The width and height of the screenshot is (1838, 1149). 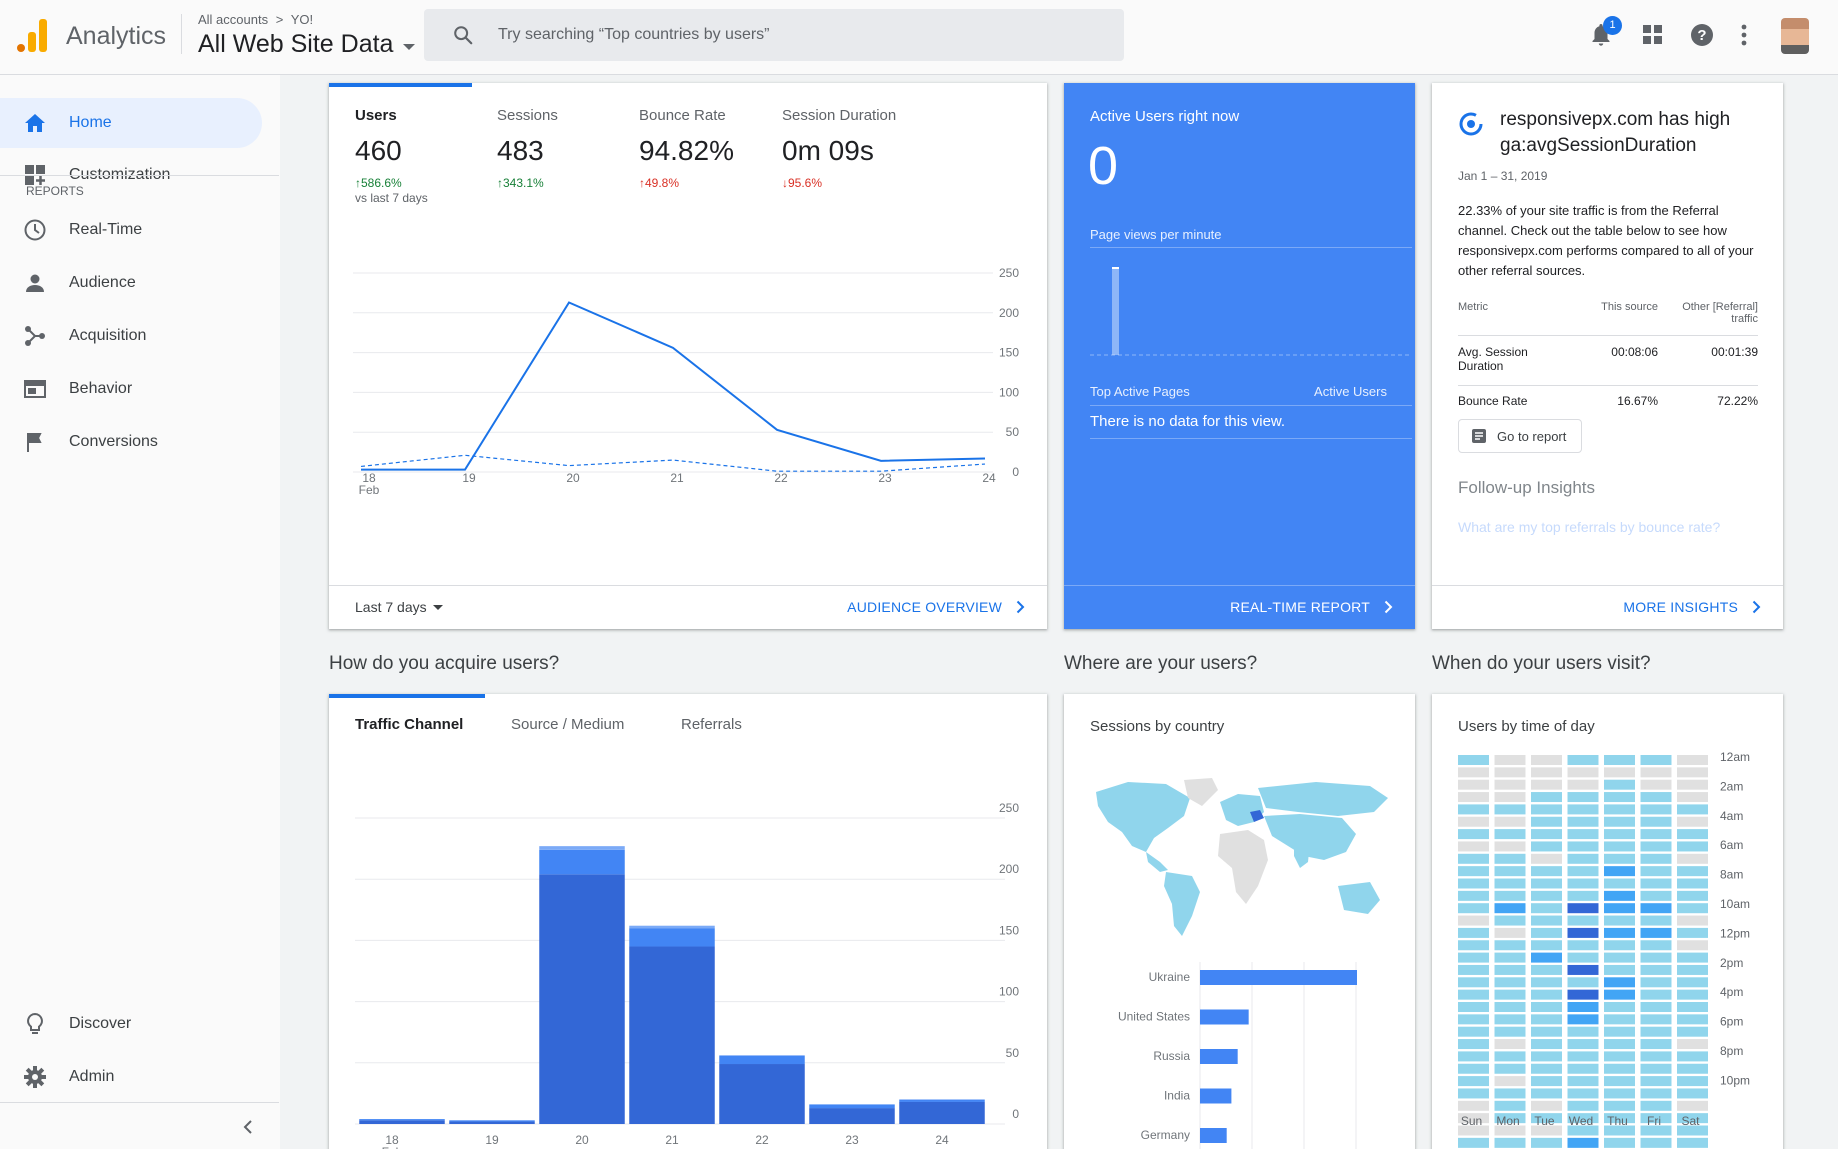 What do you see at coordinates (131, 442) in the screenshot?
I see `sidebar-item-conversions: Conversions` at bounding box center [131, 442].